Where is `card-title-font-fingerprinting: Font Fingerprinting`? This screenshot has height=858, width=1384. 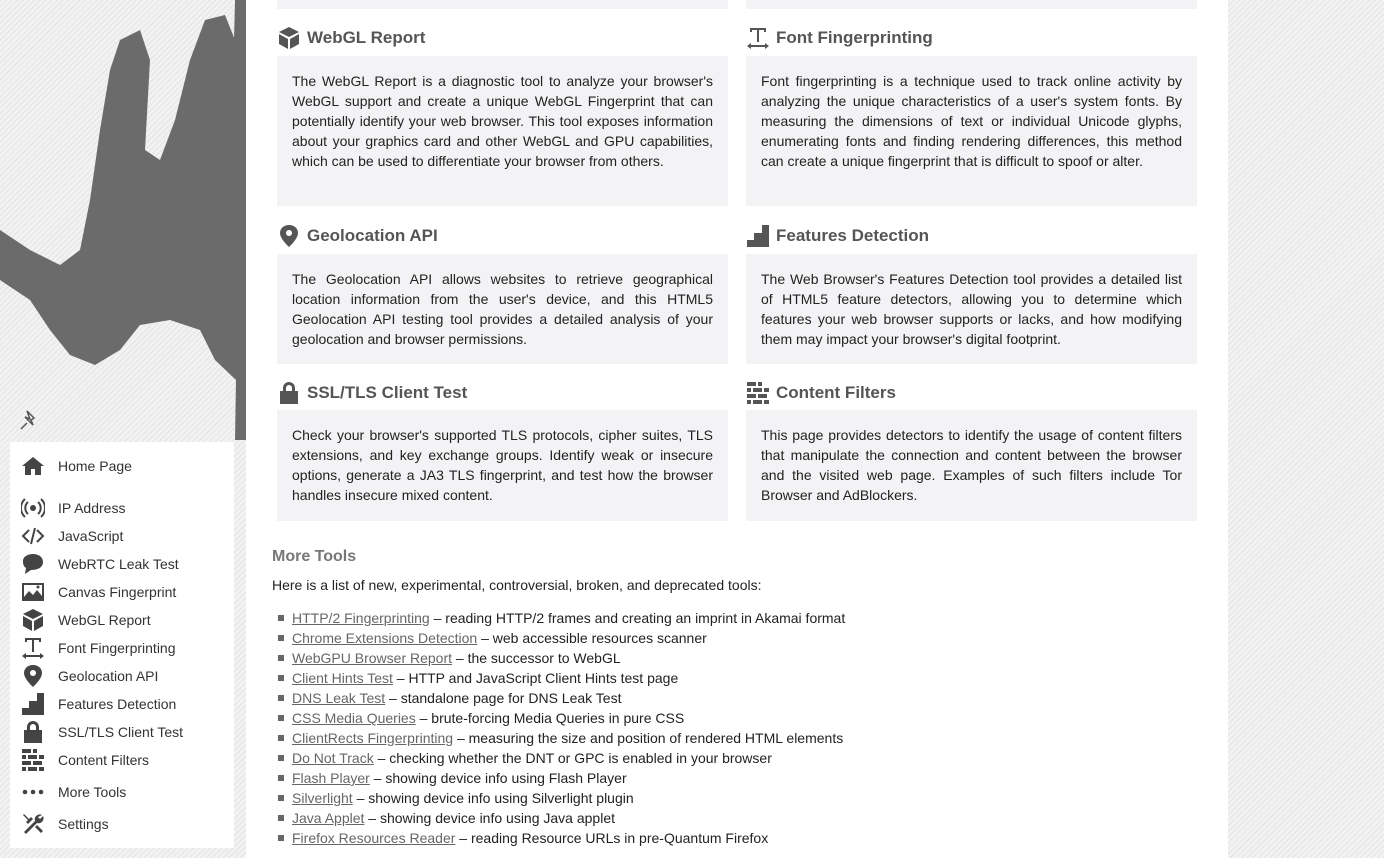 card-title-font-fingerprinting: Font Fingerprinting is located at coordinates (839, 38).